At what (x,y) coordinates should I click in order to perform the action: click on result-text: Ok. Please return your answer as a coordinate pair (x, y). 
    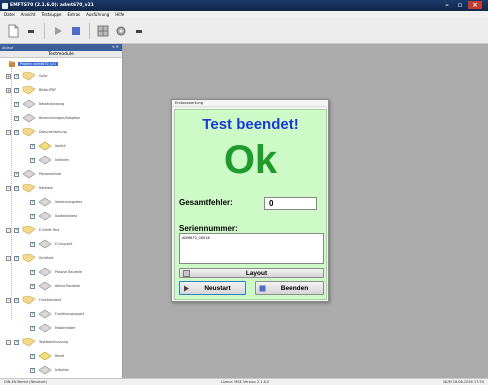
    Looking at the image, I should click on (250, 160).